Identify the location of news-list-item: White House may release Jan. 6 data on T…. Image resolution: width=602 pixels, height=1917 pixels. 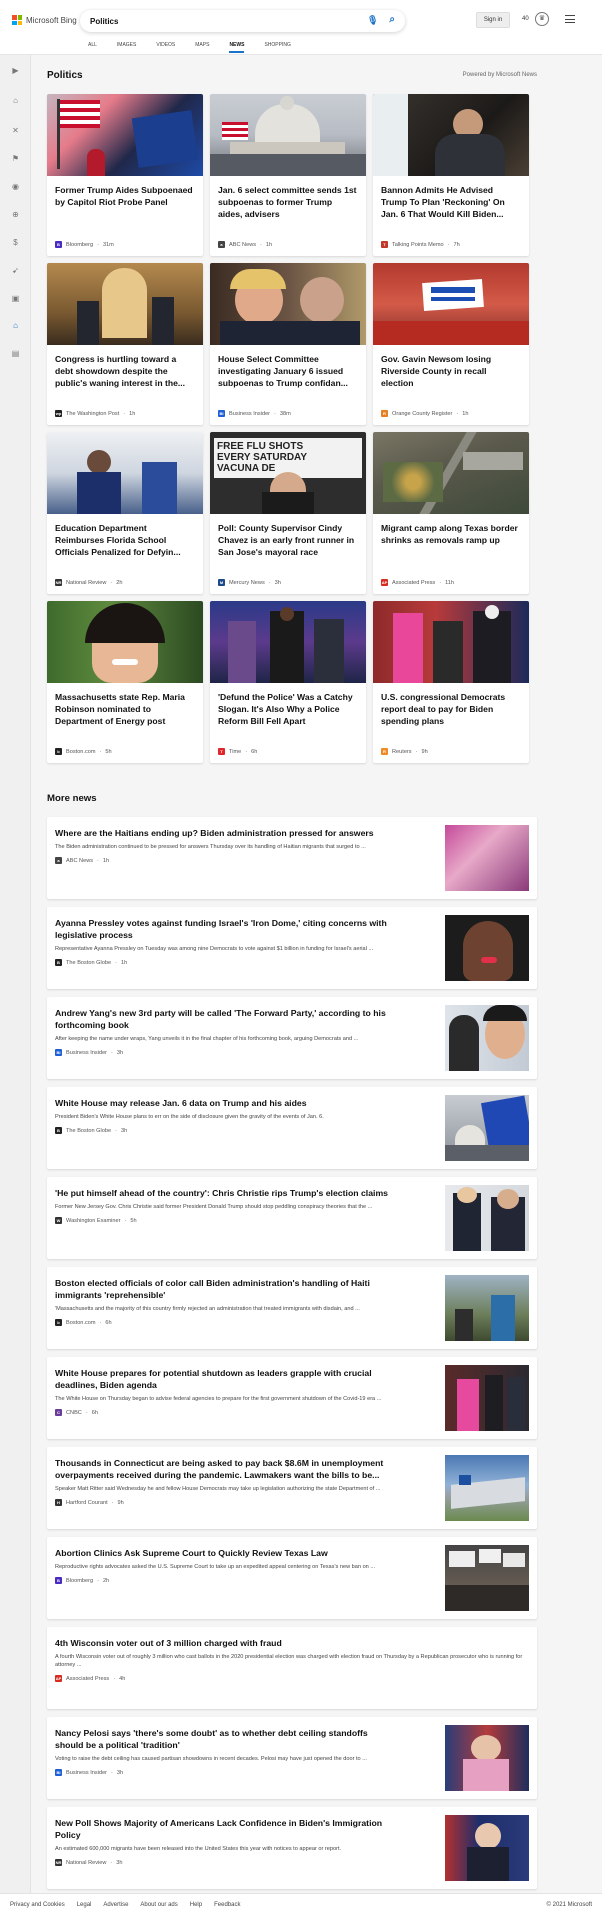
(292, 1128).